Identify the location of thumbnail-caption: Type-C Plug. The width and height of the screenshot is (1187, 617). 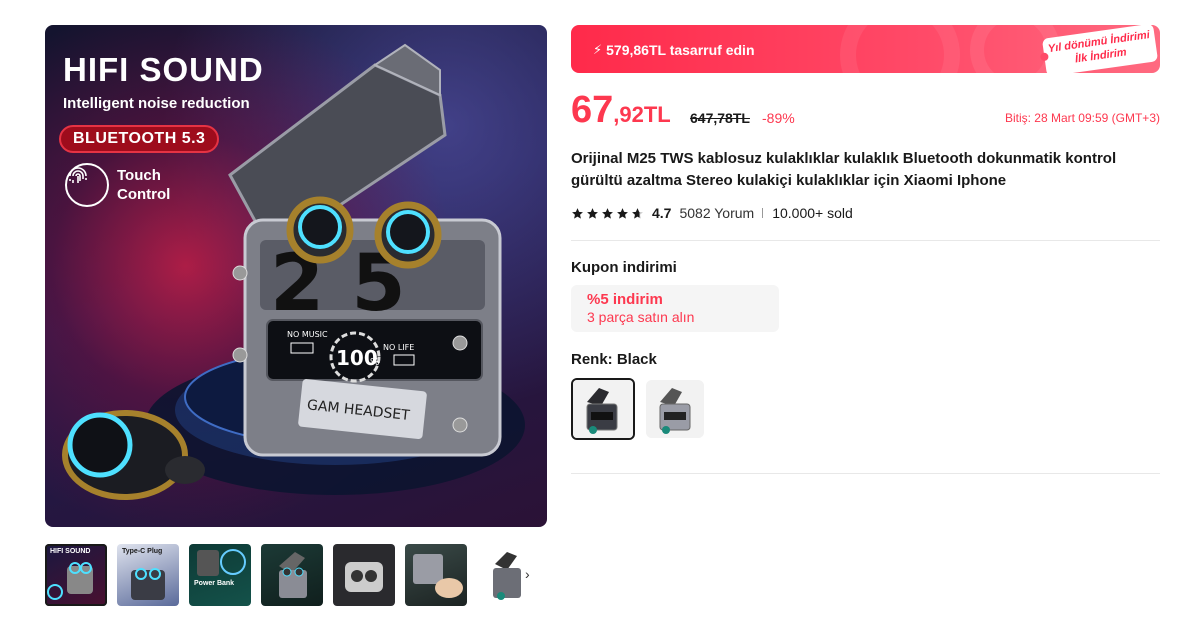
(142, 551).